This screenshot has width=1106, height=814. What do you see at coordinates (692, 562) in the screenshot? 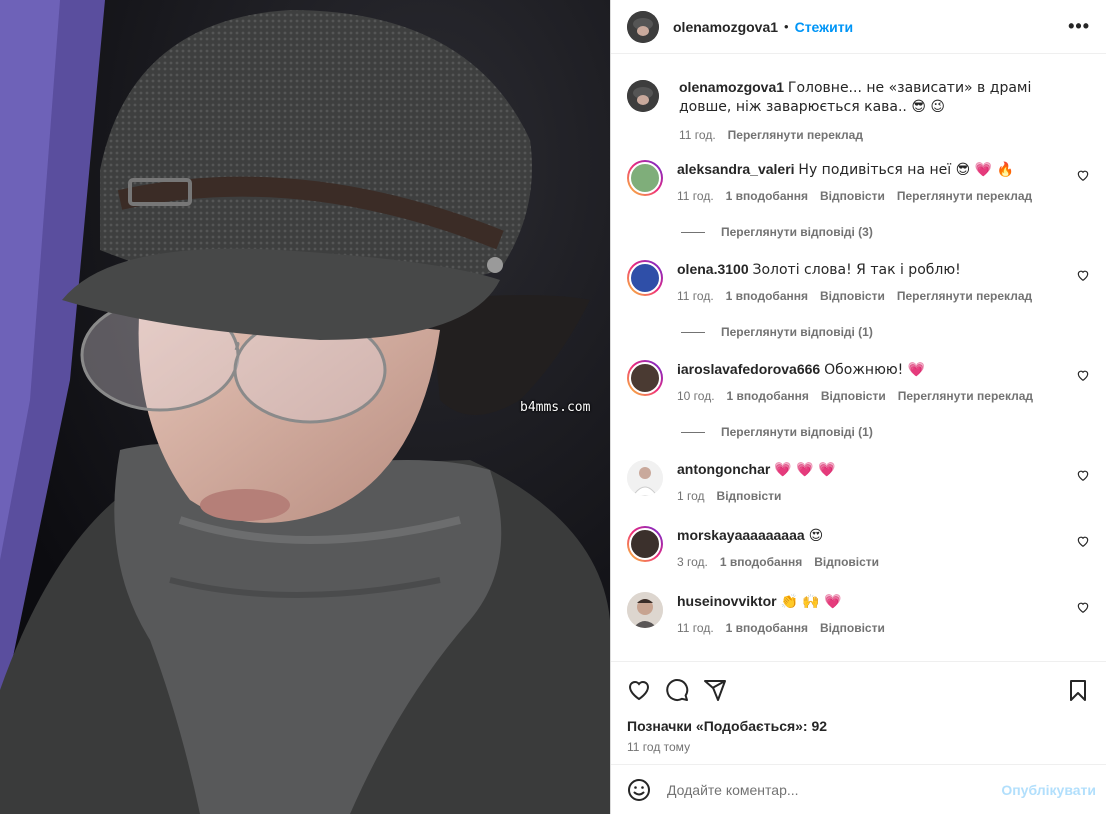
I see `comment-time: 3 год.` at bounding box center [692, 562].